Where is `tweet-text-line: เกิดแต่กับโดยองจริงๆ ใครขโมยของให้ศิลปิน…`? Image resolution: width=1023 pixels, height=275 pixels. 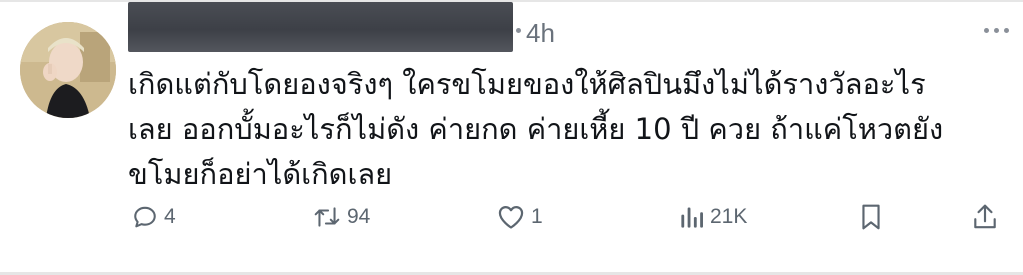
tweet-text-line: เกิดแต่กับโดยองจริงๆ ใครขโมยของให้ศิลปิน… is located at coordinates (527, 84).